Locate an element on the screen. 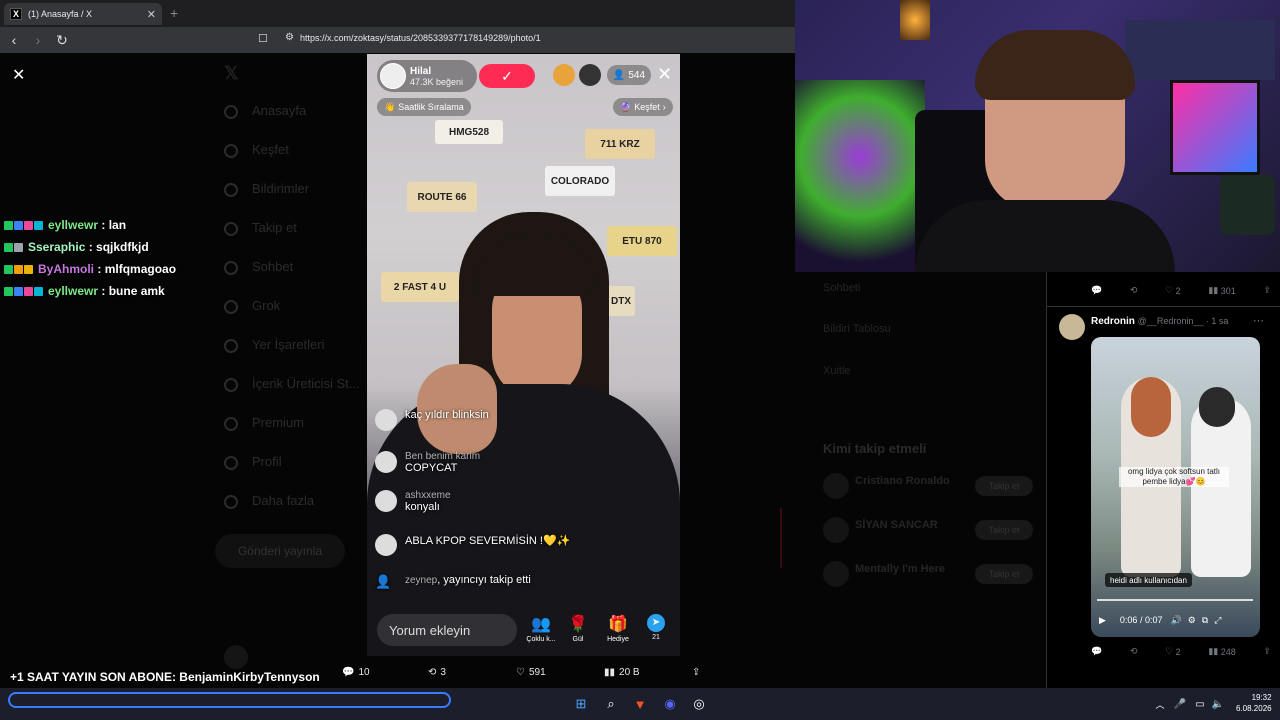  sidebar-item: Daha fazla is located at coordinates (283, 500).